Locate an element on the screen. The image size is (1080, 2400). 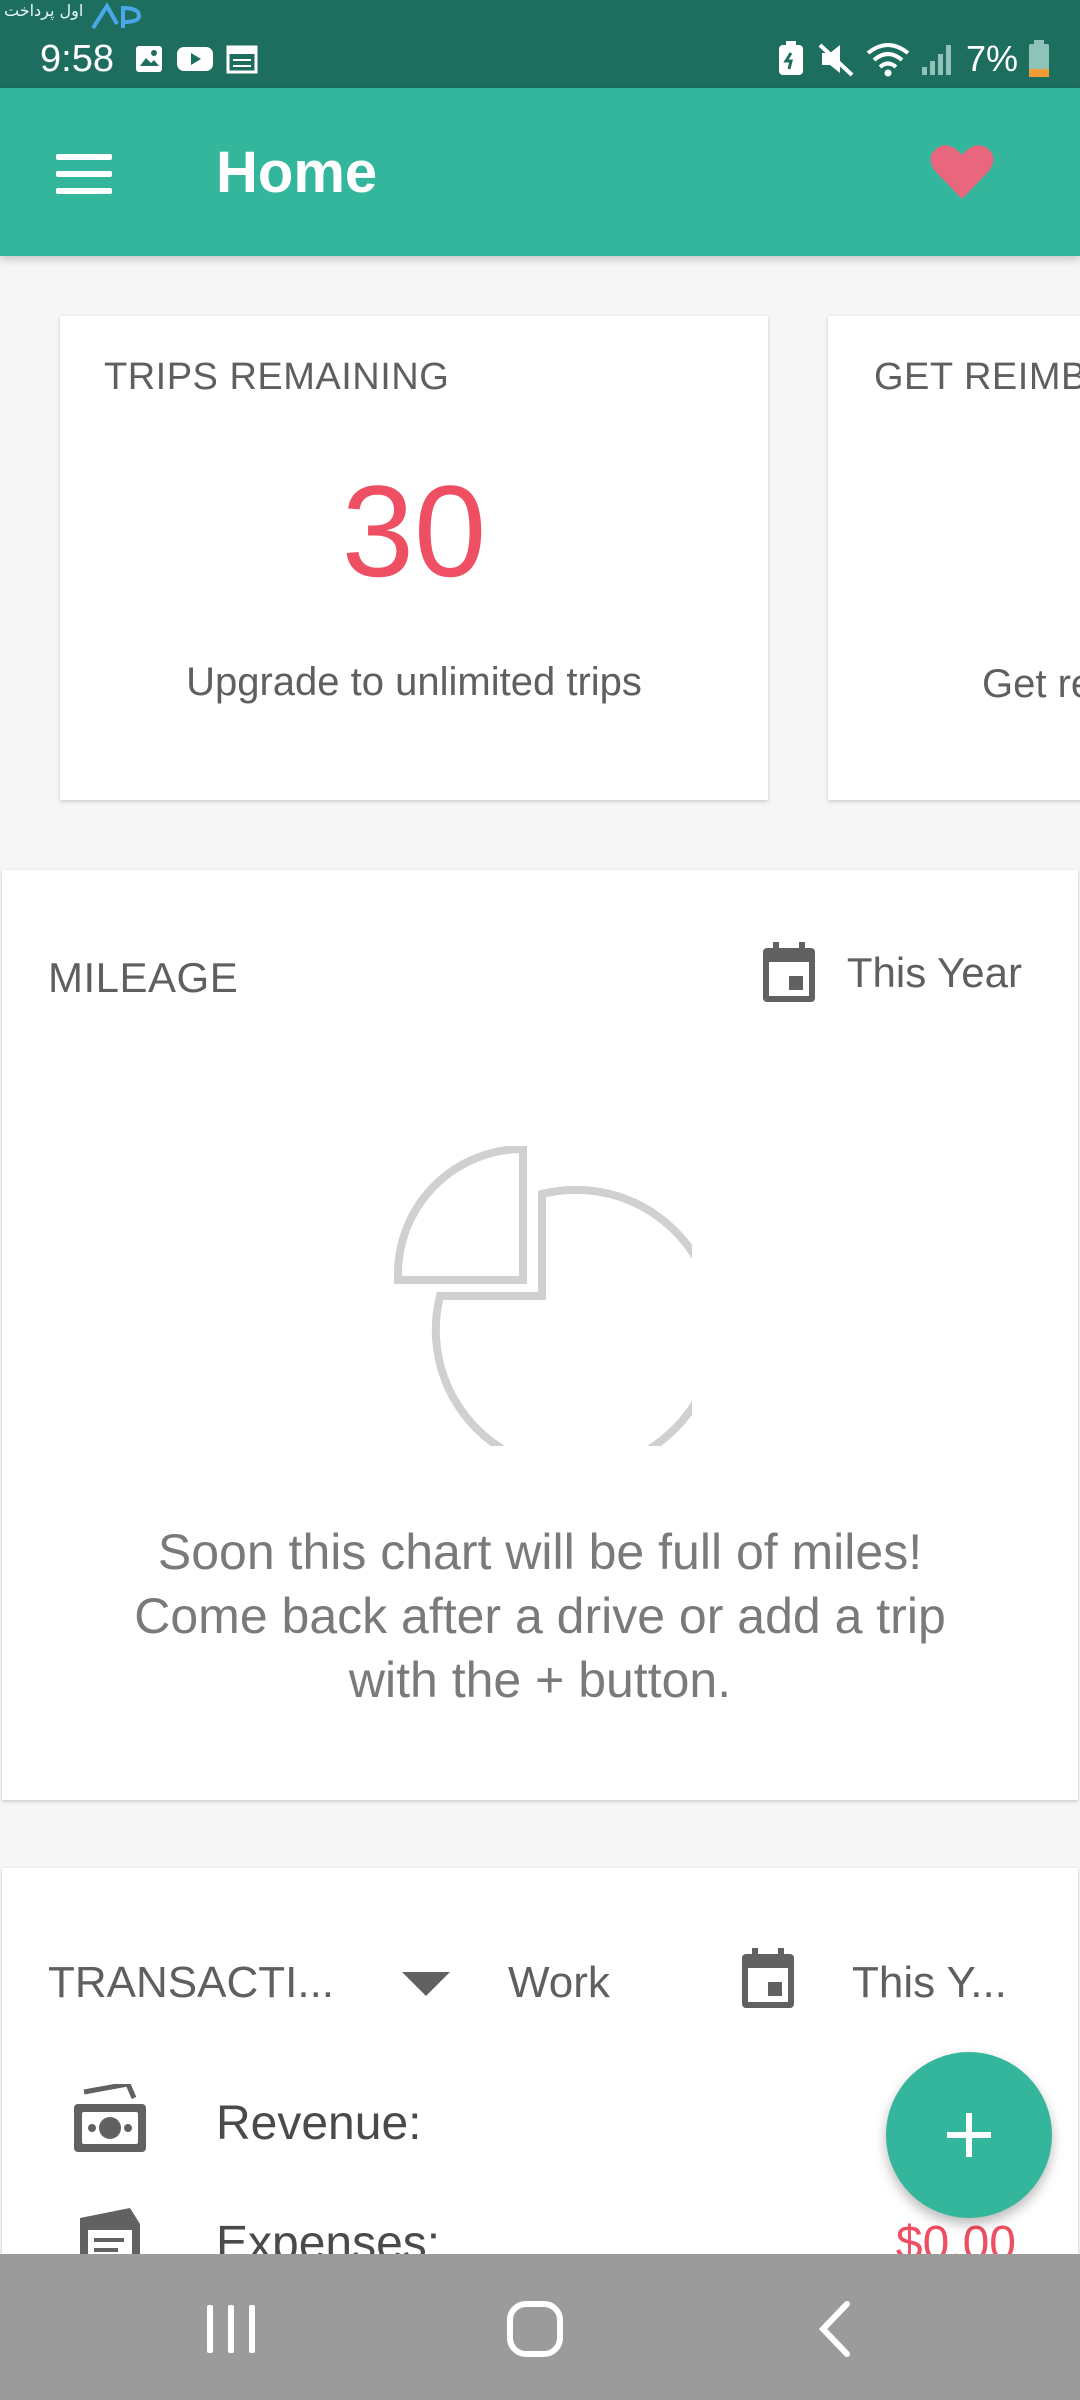
menu-icon is located at coordinates (84, 174).